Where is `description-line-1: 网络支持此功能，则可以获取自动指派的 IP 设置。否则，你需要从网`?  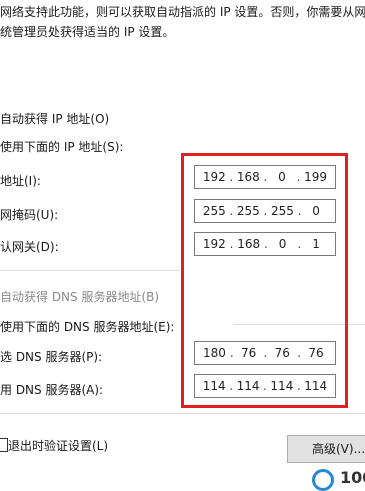
description-line-1: 网络支持此功能，则可以获取自动指派的 IP 设置。否则，你需要从网 is located at coordinates (182, 12).